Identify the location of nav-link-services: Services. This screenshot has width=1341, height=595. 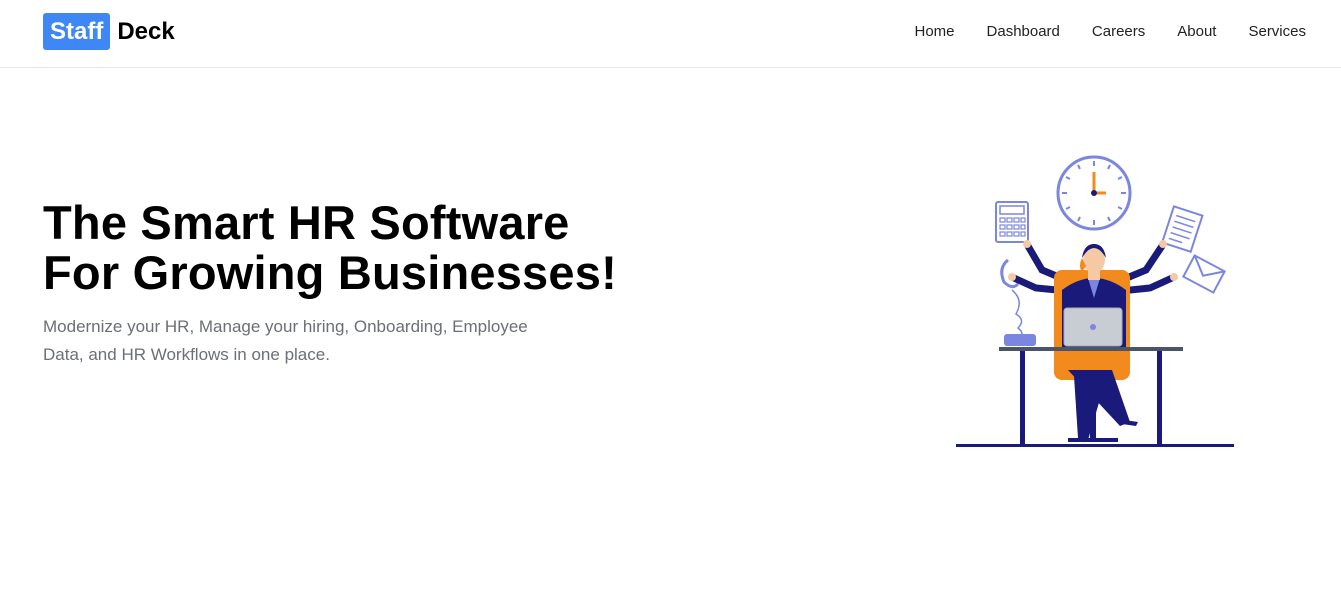
(1277, 32).